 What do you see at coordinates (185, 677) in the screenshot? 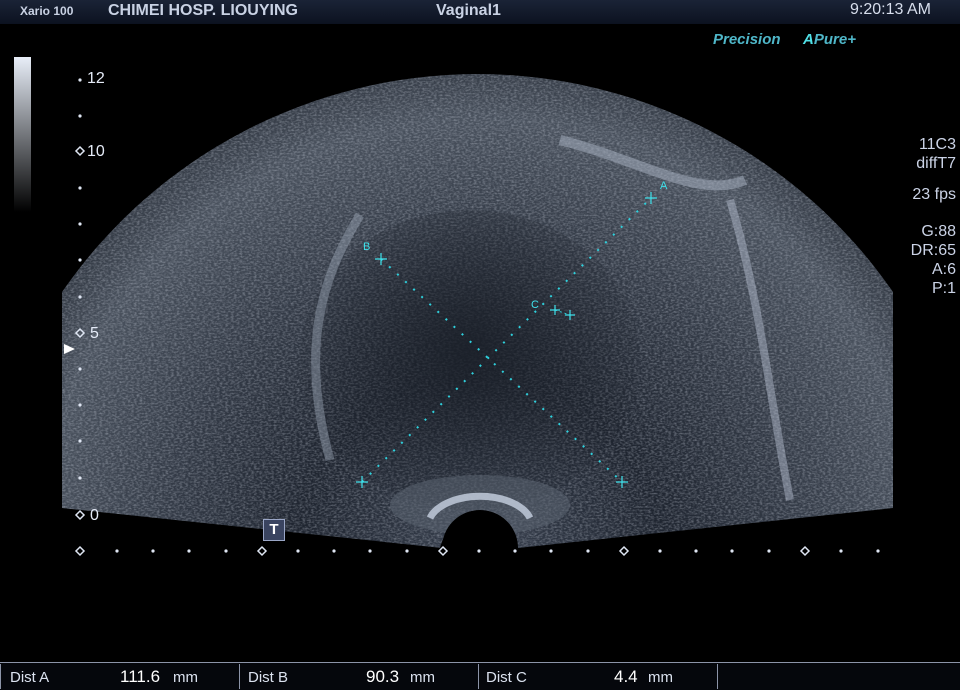
I see `dist-a-unit: mm` at bounding box center [185, 677].